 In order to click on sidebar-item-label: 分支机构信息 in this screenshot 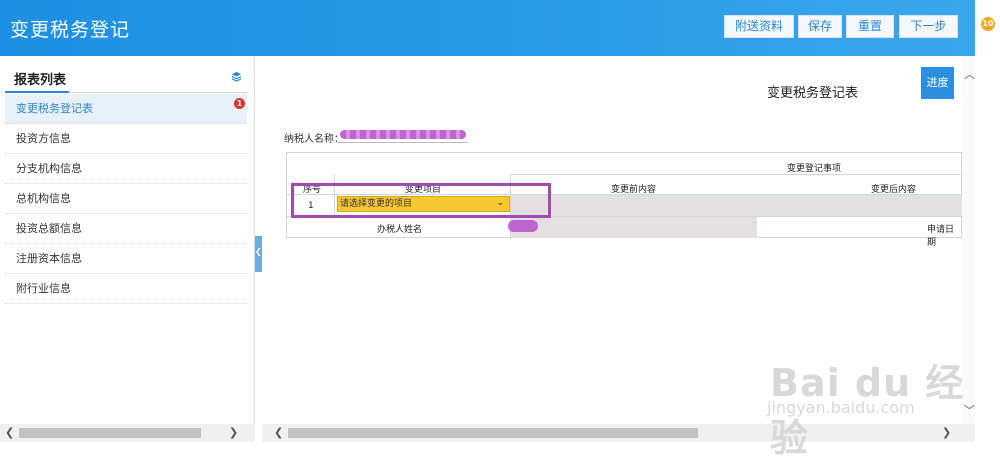, I will do `click(49, 168)`.